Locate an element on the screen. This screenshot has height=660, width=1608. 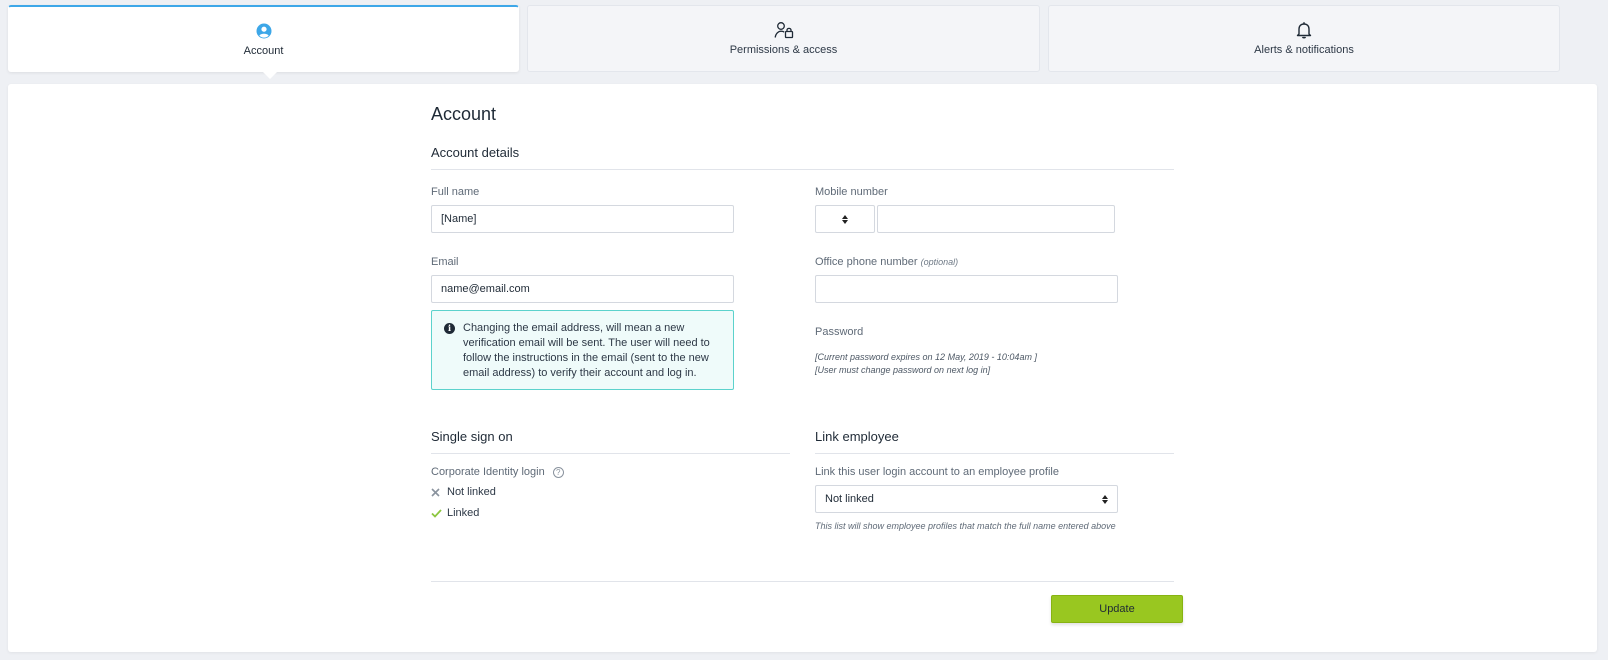
corporate-identity-label: Corporate Identity login ? is located at coordinates (497, 472).